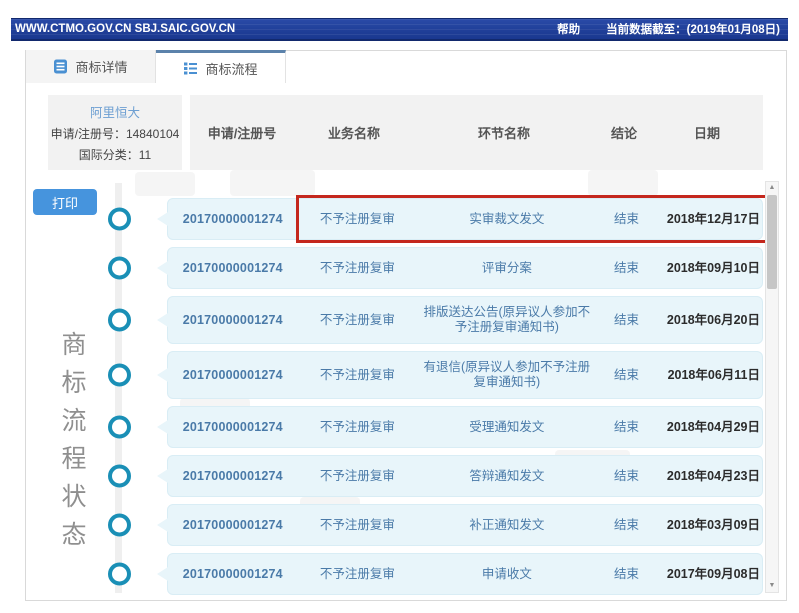  What do you see at coordinates (115, 155) in the screenshot?
I see `international-class: 国际分类：11` at bounding box center [115, 155].